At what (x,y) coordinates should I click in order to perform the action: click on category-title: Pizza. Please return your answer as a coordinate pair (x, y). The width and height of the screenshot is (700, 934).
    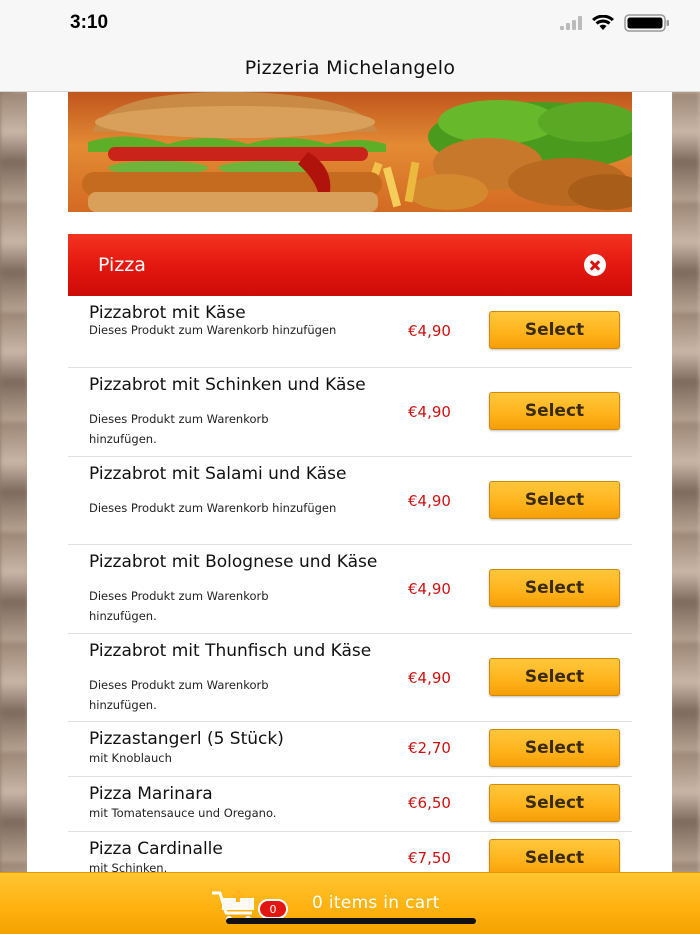
    Looking at the image, I should click on (122, 265).